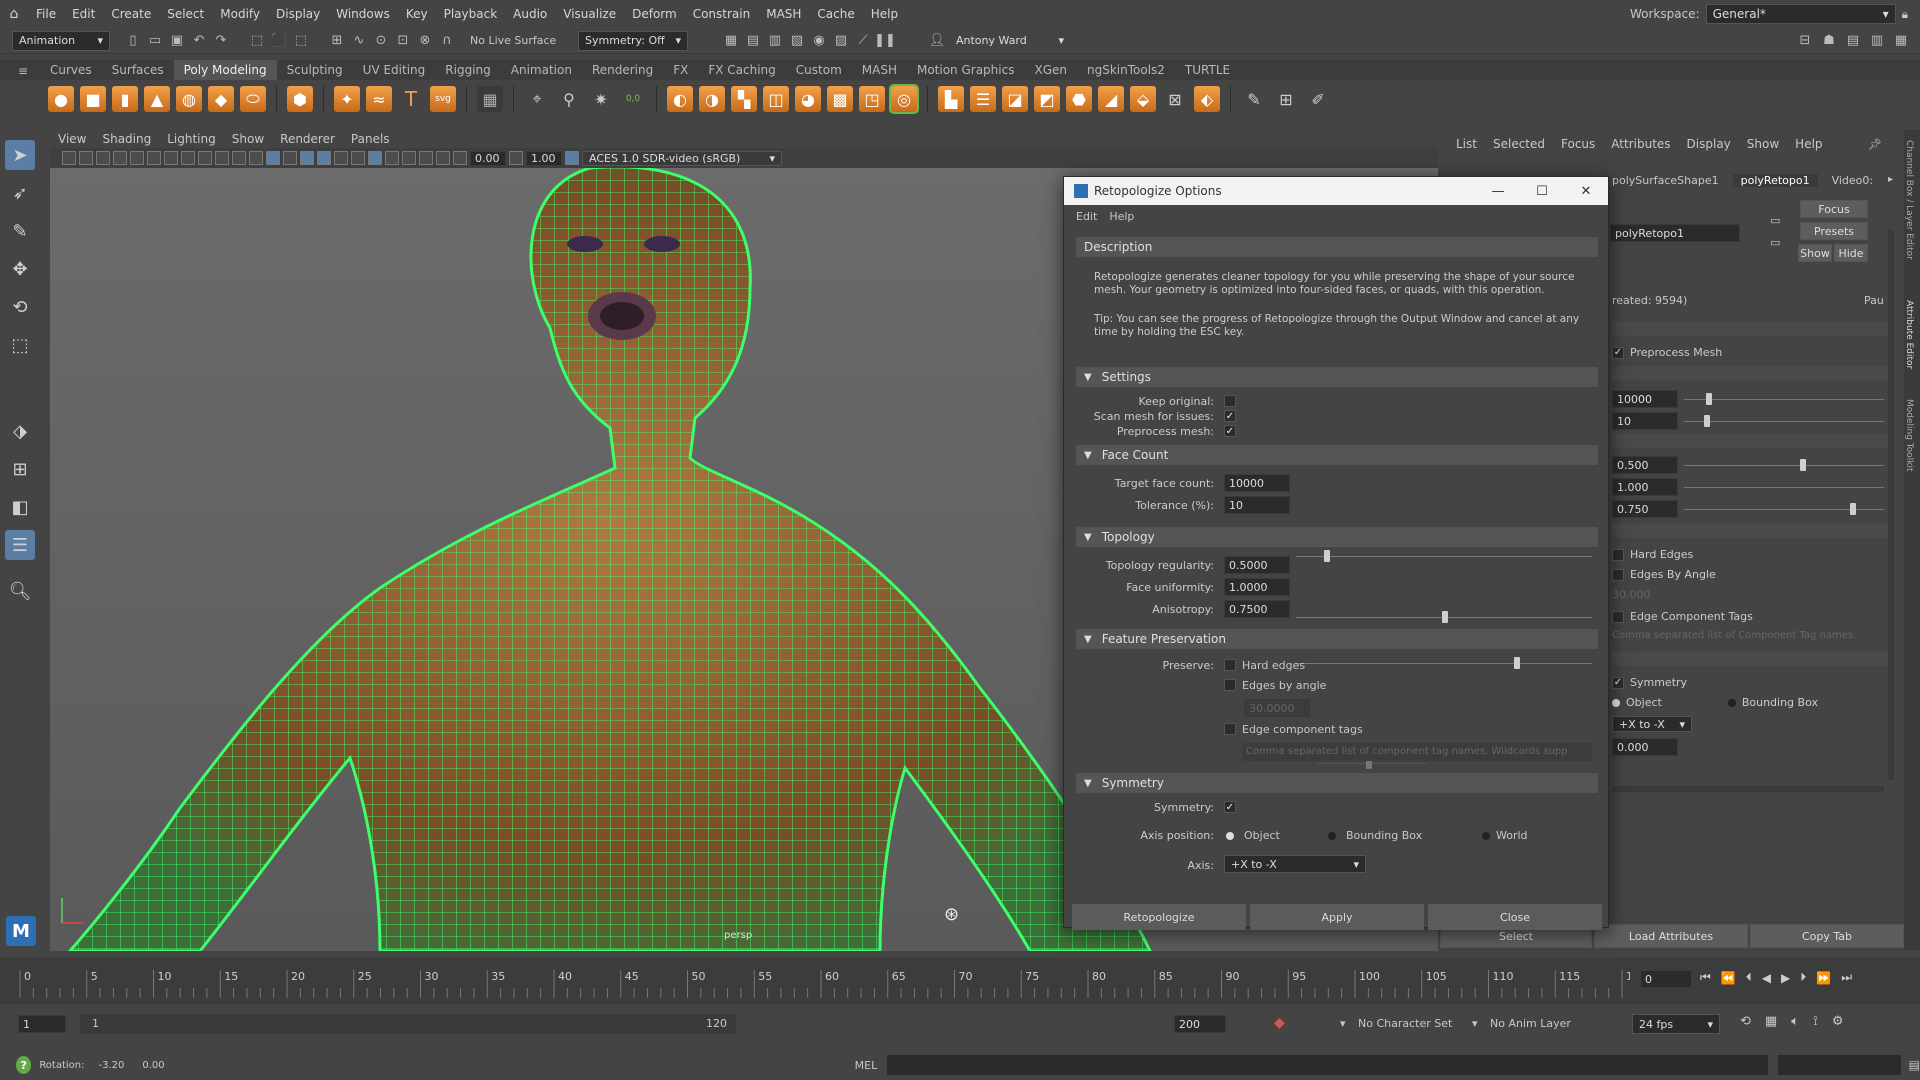 The image size is (1920, 1080). I want to click on shelf-tab-surfaces: Surfaces, so click(138, 70).